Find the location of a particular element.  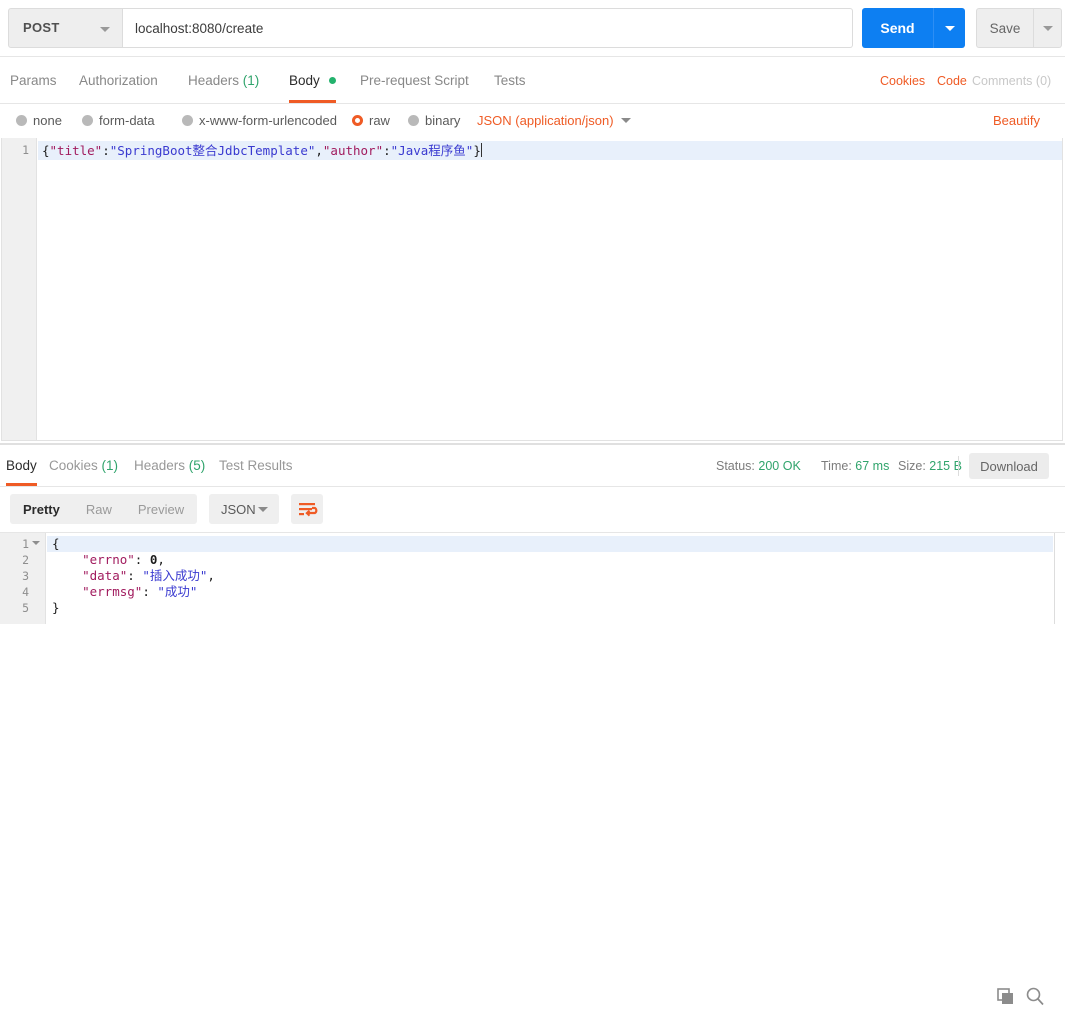

send-options-button is located at coordinates (949, 28).